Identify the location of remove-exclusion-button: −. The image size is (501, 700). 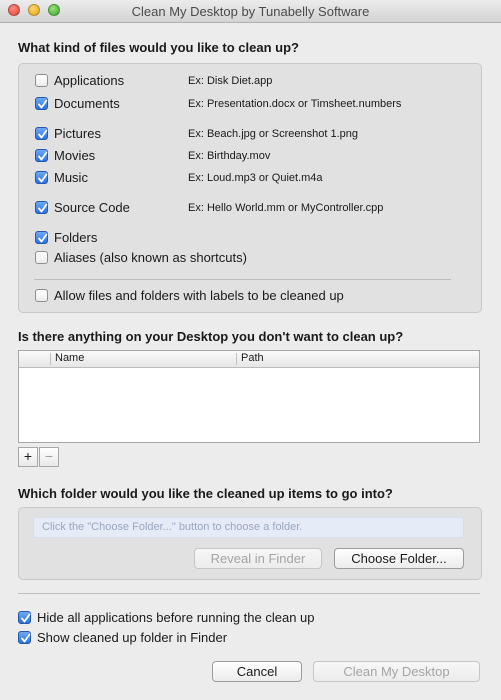
(49, 457).